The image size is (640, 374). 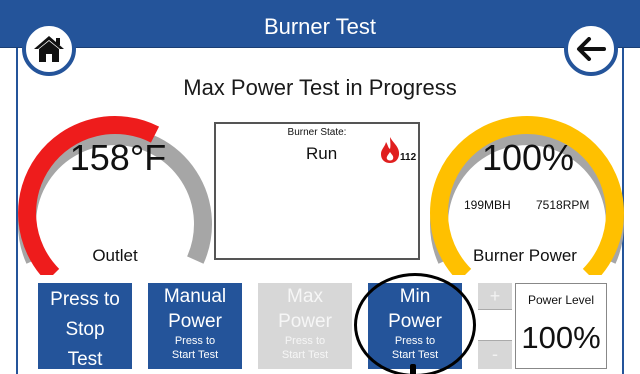 I want to click on test-status-heading: Max Power Test in Progress, so click(x=320, y=87).